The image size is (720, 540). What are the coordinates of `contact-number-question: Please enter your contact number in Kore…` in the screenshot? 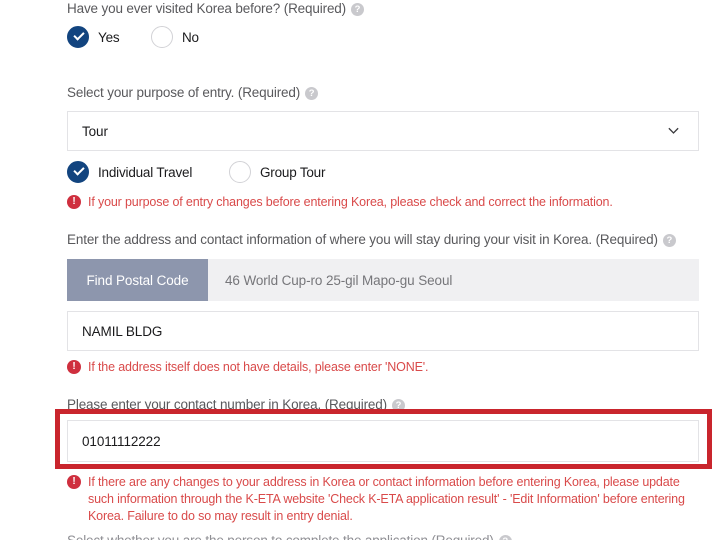 It's located at (383, 405).